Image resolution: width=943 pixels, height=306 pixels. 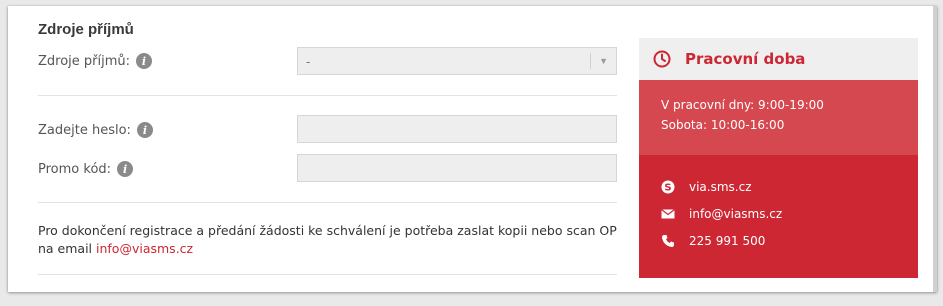 I want to click on skype-name: via.sms.cz, so click(x=720, y=186).